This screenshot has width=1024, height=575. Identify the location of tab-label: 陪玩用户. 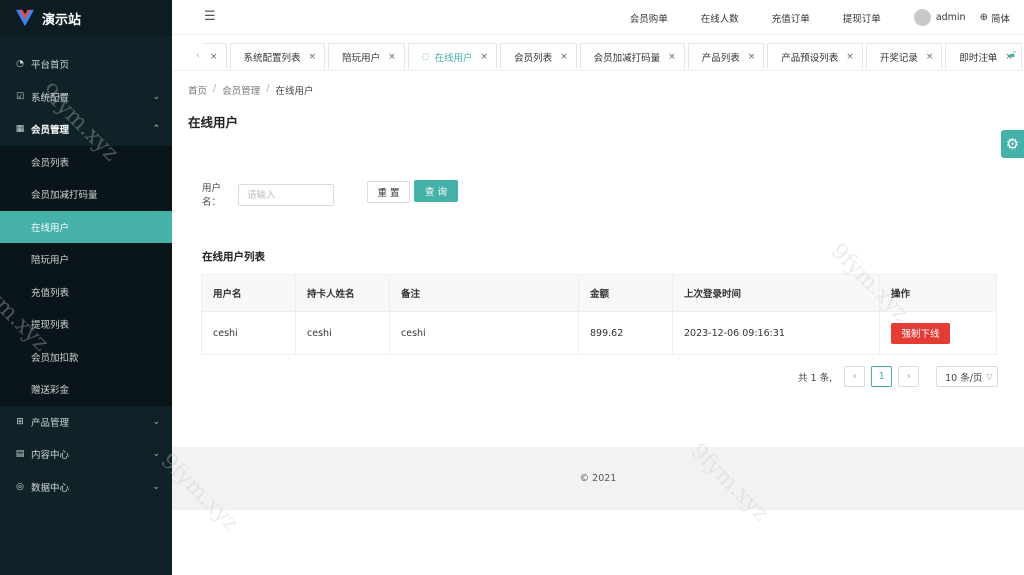
(361, 58).